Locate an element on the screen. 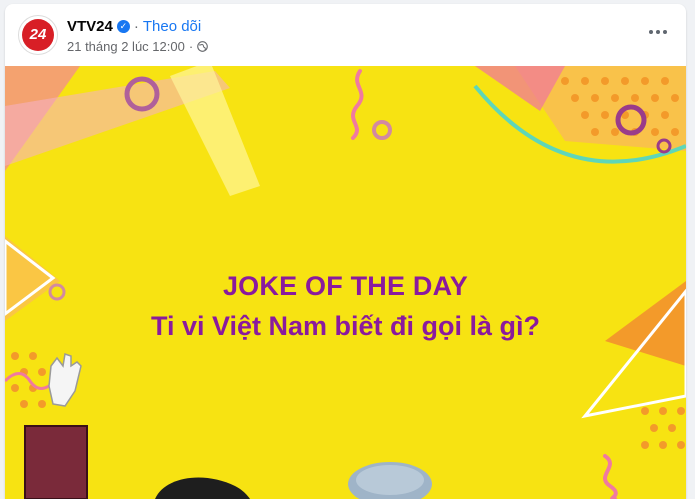 This screenshot has height=499, width=695. post-meta: 21 tháng 2 lúc 12:00 · is located at coordinates (137, 46).